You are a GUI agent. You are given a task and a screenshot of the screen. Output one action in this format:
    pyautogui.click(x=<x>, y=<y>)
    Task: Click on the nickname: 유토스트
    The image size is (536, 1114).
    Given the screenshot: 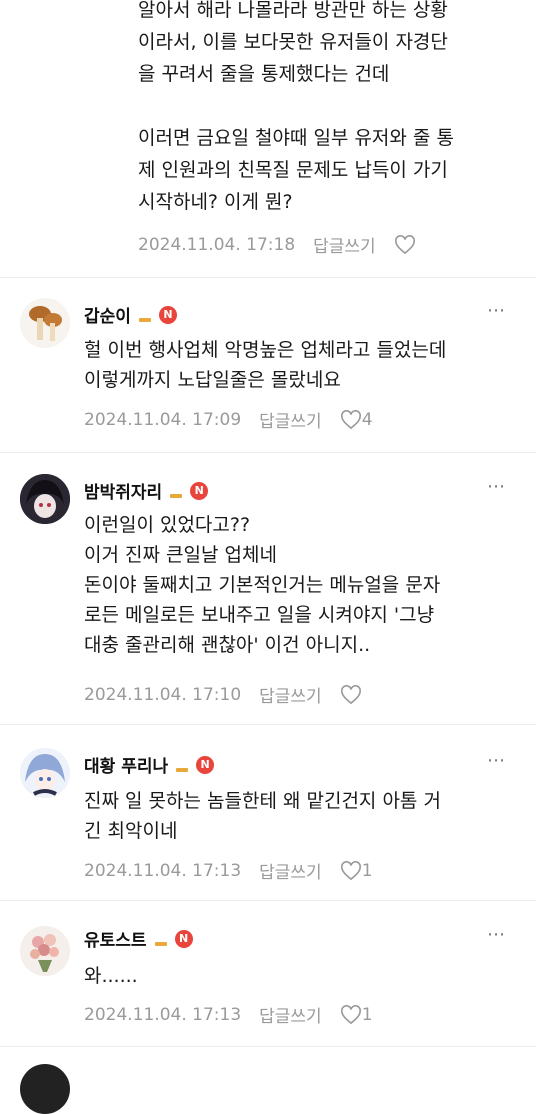 What is the action you would take?
    pyautogui.click(x=115, y=938)
    